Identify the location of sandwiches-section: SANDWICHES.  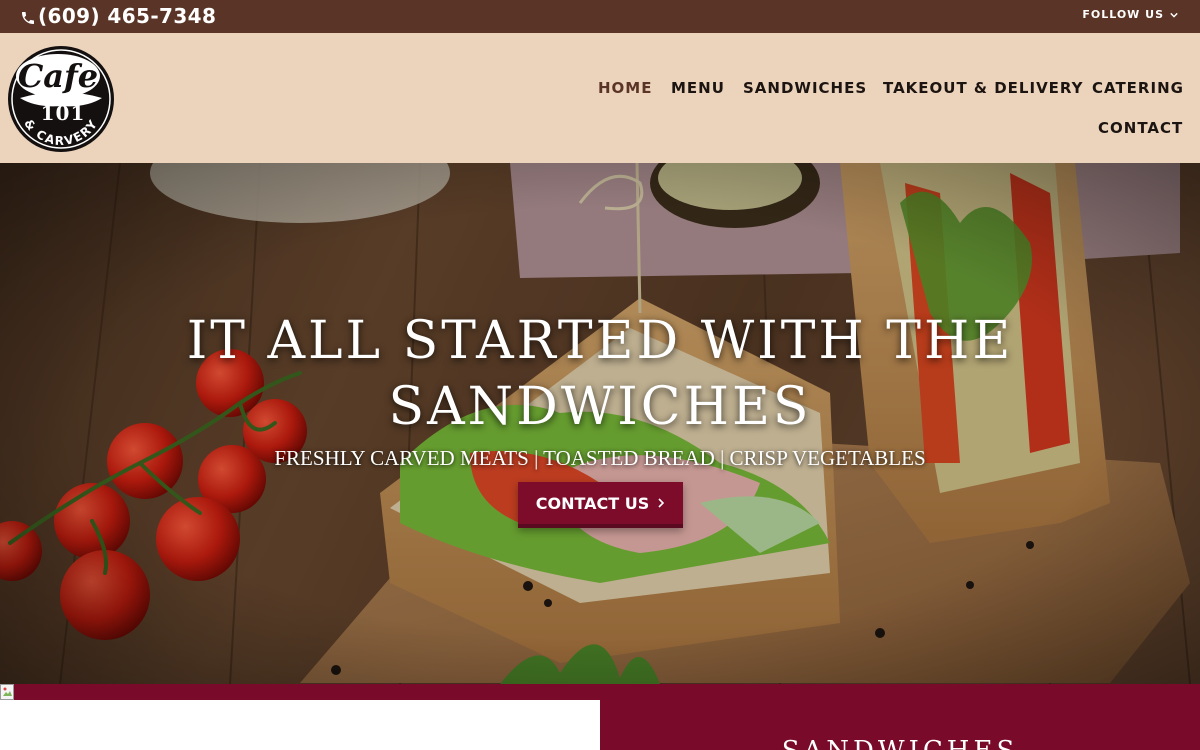
(600, 717).